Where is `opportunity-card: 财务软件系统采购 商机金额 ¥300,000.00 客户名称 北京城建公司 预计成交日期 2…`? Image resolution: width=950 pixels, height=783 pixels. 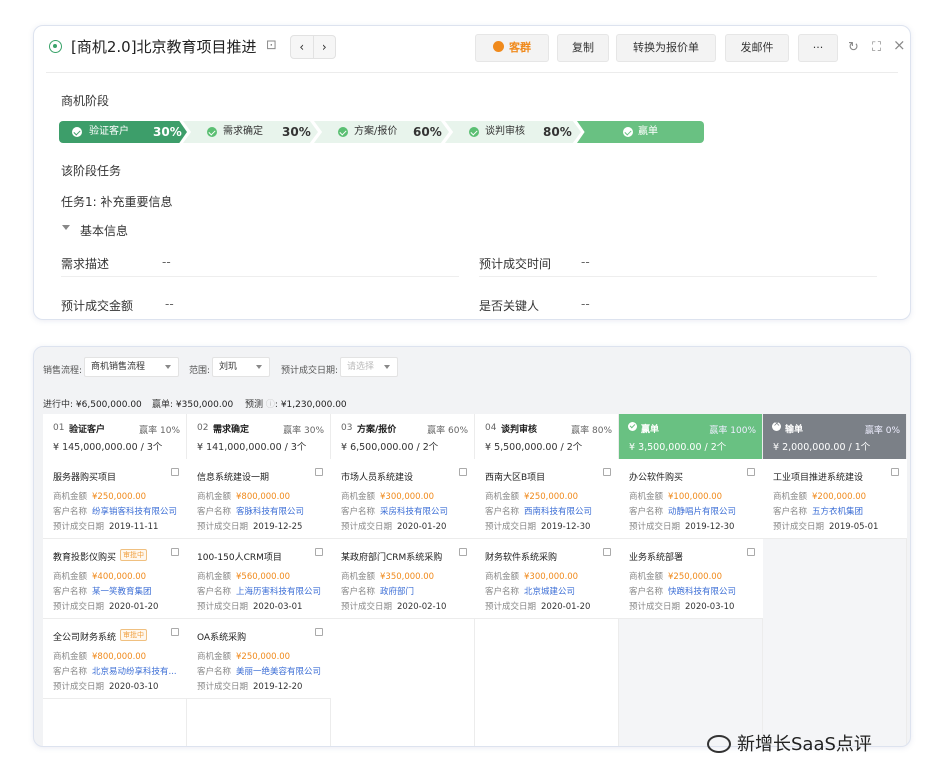
opportunity-card: 财务软件系统采购 商机金额 ¥300,000.00 客户名称 北京城建公司 预计成交日期 2… is located at coordinates (547, 579).